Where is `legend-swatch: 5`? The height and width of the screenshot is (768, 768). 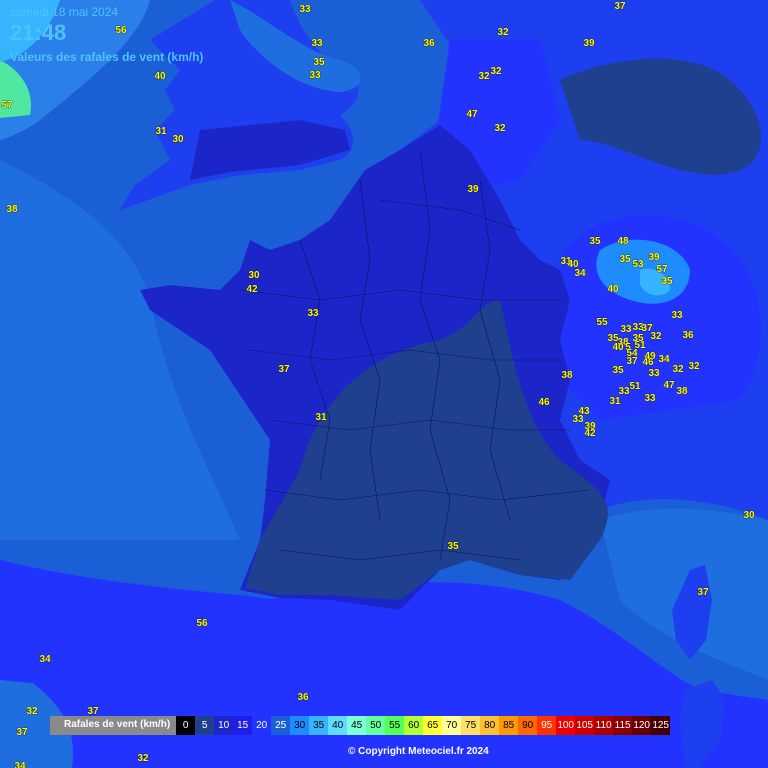
legend-swatch: 5 is located at coordinates (205, 725).